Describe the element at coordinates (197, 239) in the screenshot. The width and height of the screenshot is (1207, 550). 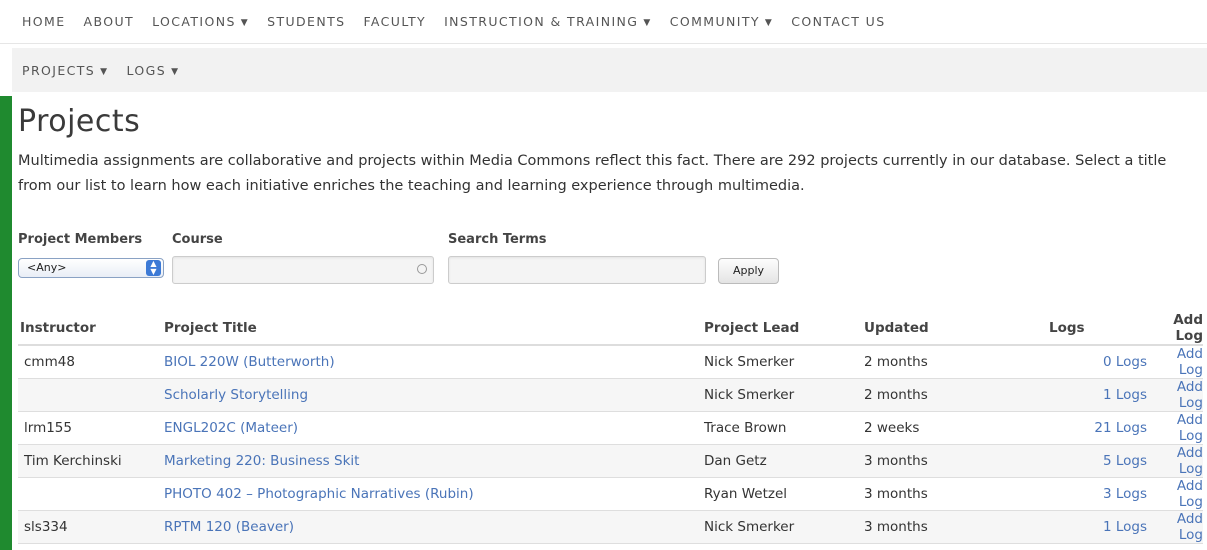
I see `course-label: Course` at that location.